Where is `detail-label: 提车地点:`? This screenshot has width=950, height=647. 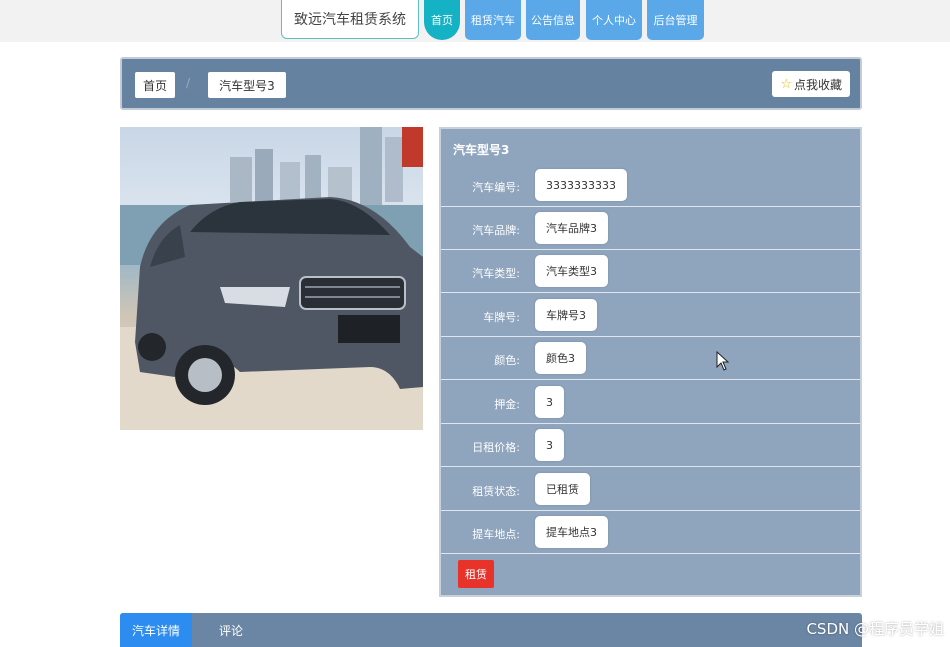 detail-label: 提车地点: is located at coordinates (496, 534).